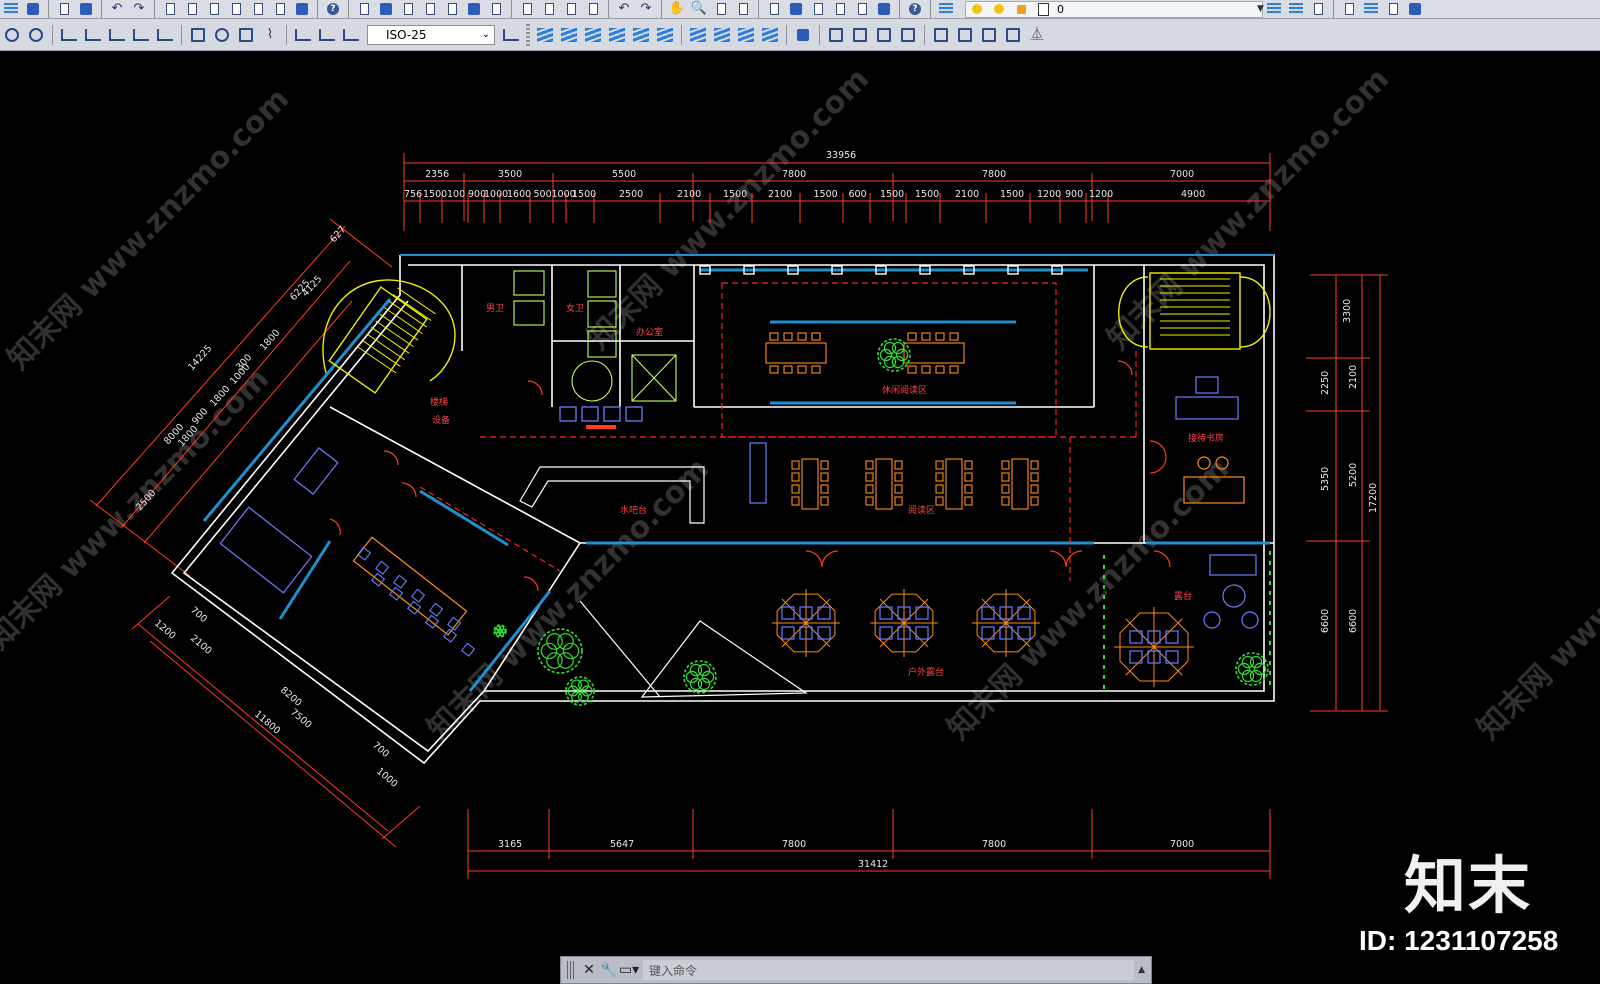 The width and height of the screenshot is (1600, 984). Describe the element at coordinates (698, 35) in the screenshot. I see `layer-merge-icon` at that location.